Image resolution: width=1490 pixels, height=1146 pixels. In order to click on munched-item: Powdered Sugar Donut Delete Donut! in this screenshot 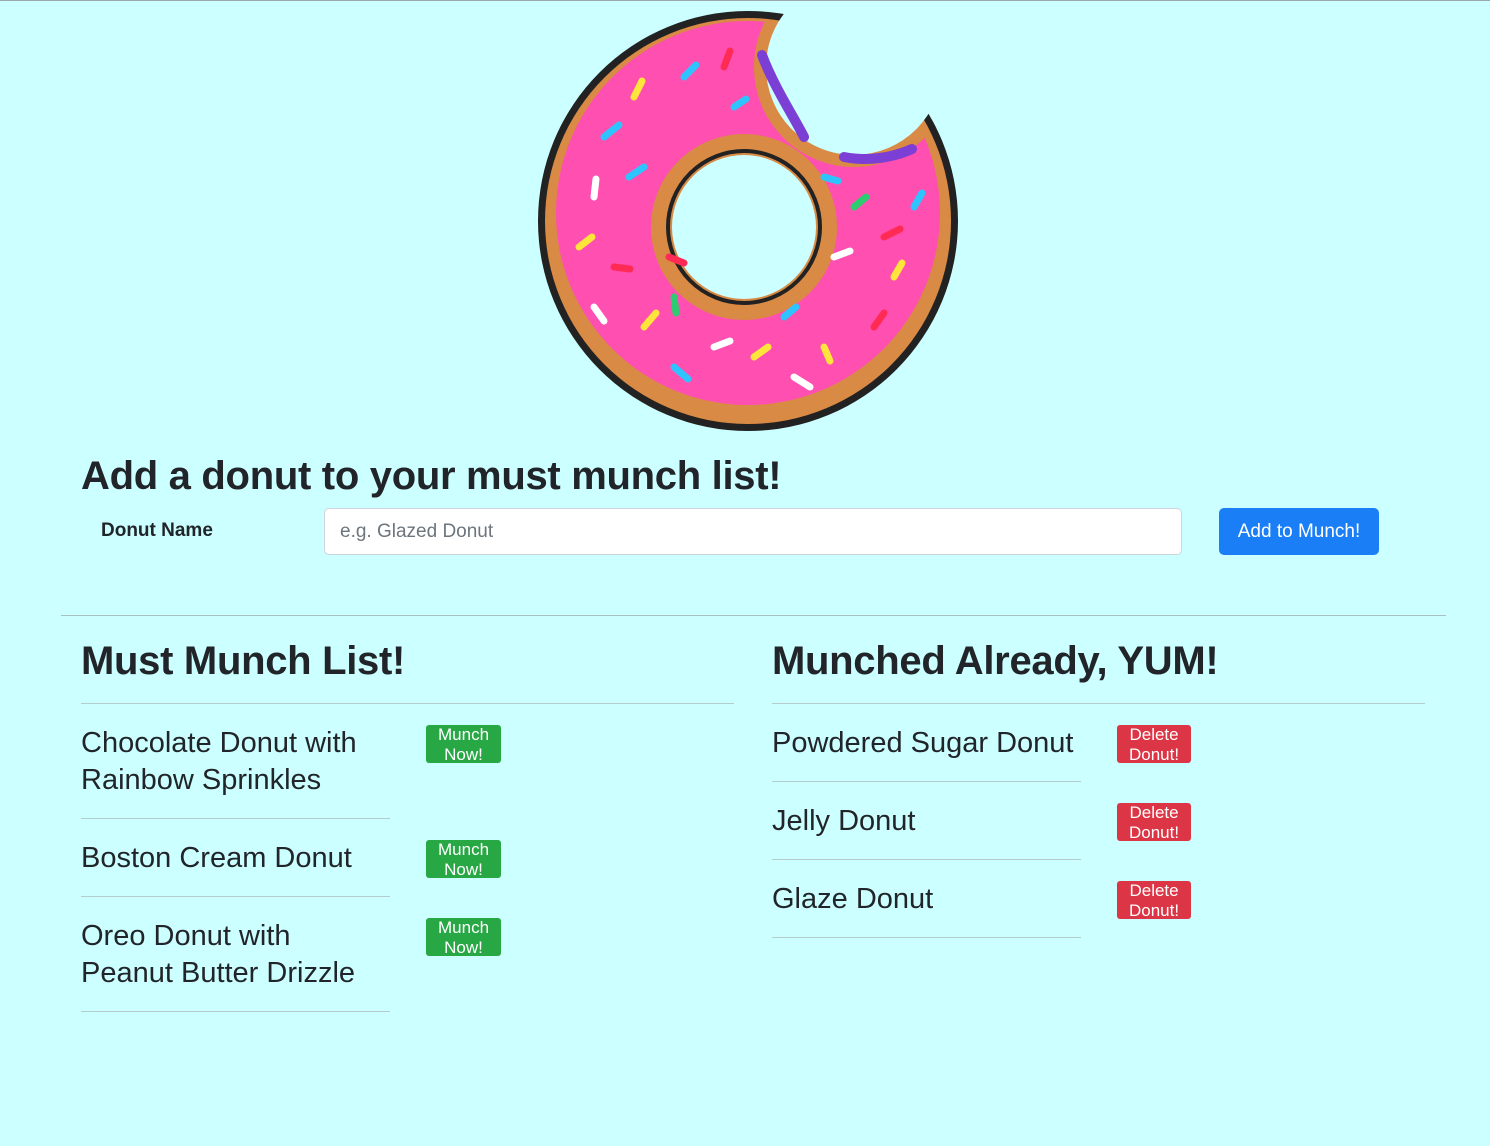, I will do `click(982, 753)`.